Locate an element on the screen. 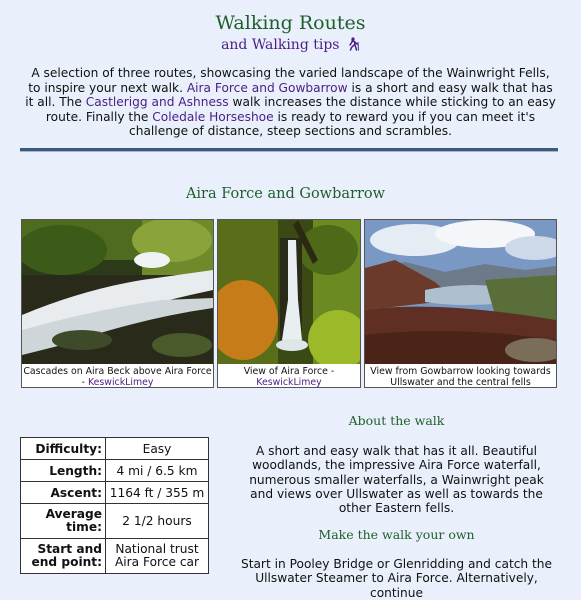  link-castlerigg: Castlerigg and Ashness is located at coordinates (157, 102).